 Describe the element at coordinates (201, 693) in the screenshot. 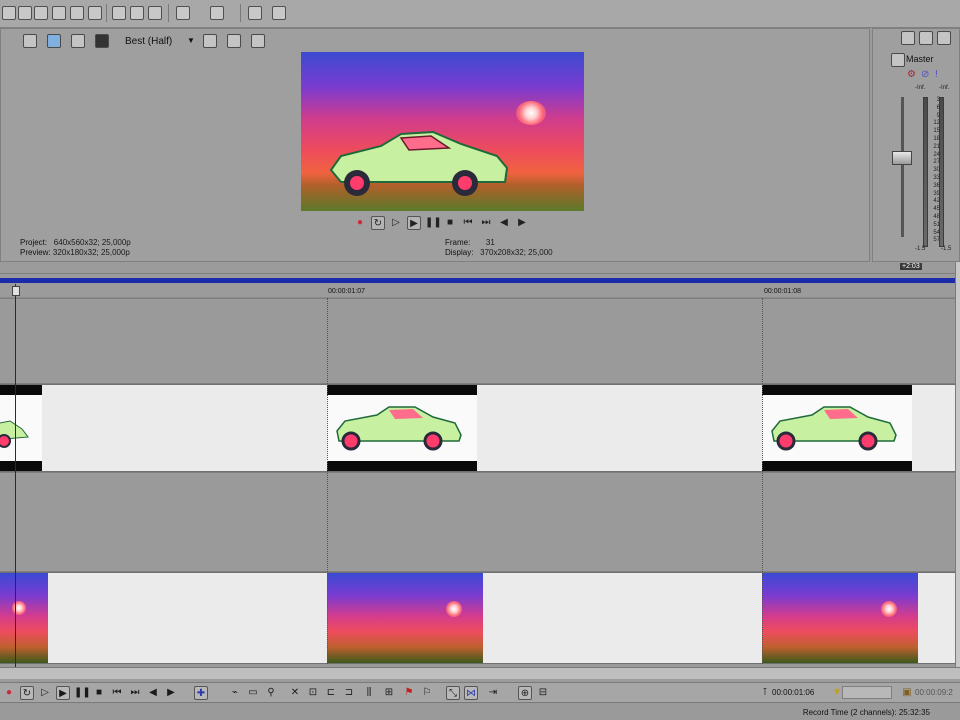

I see `normal-edit-tool-icon: ✚` at that location.